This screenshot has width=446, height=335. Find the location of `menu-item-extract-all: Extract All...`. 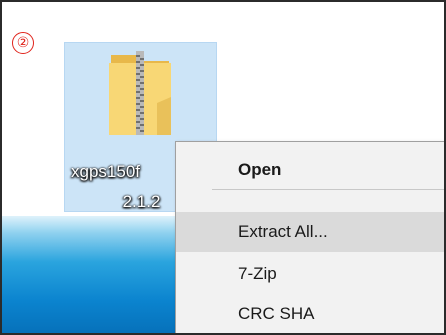

menu-item-extract-all: Extract All... is located at coordinates (310, 232).